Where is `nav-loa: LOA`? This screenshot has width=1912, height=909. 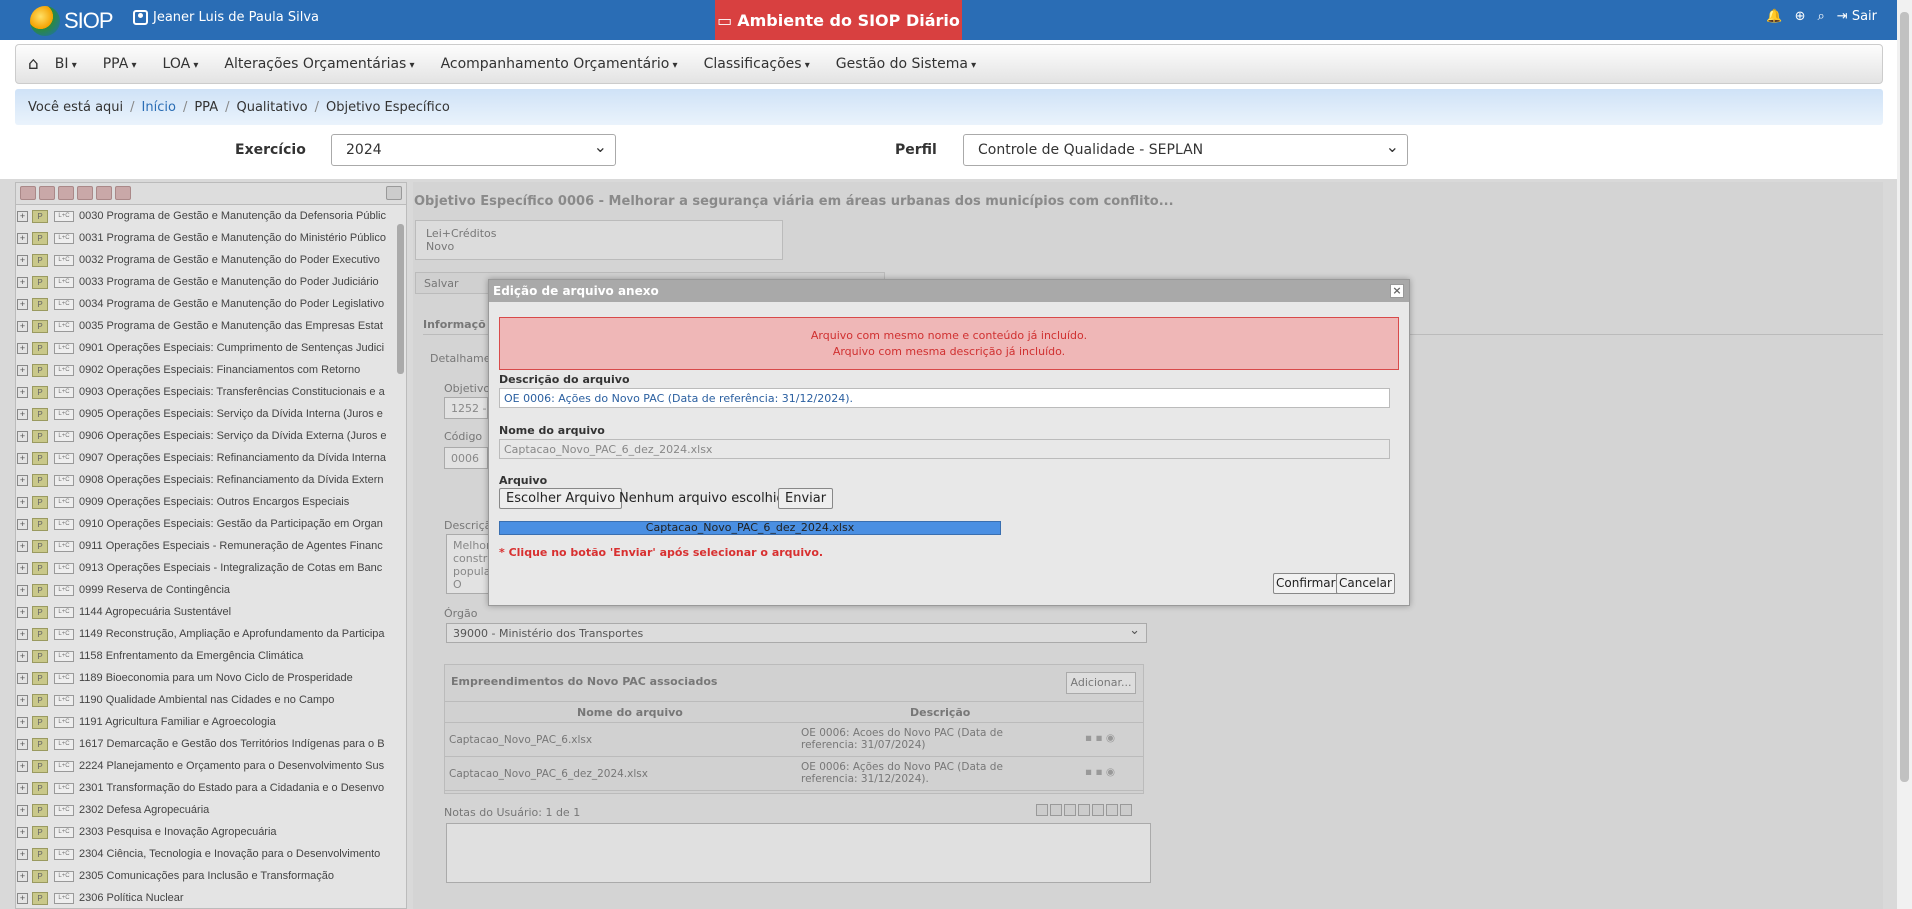
nav-loa: LOA is located at coordinates (181, 64).